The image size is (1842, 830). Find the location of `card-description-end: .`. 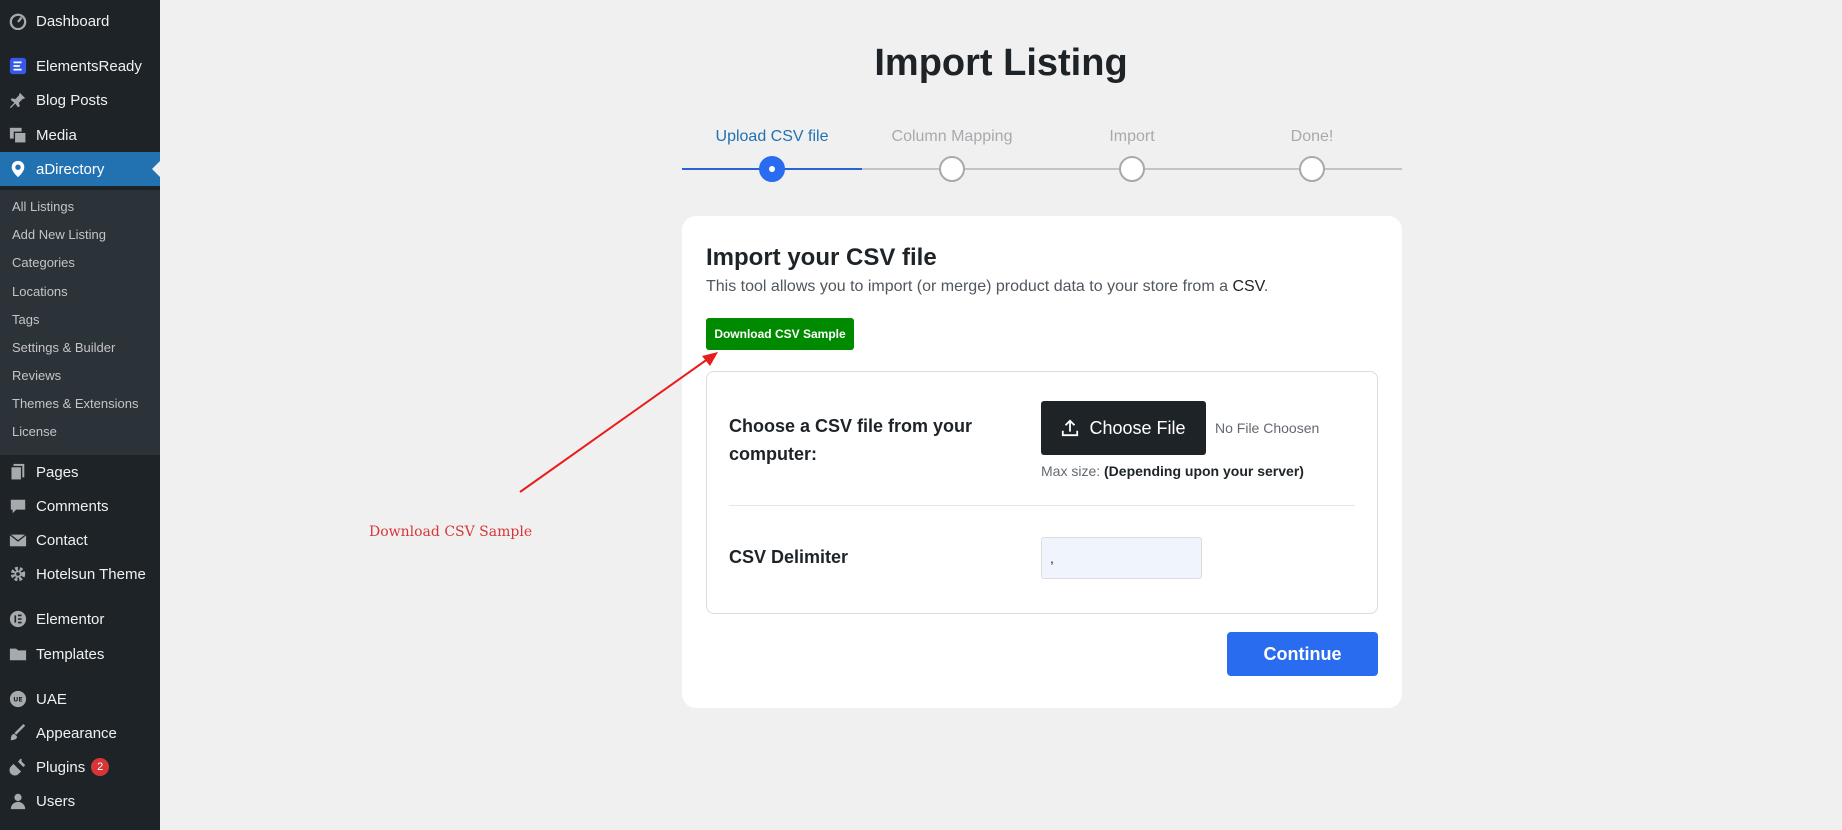

card-description-end: . is located at coordinates (1266, 286).